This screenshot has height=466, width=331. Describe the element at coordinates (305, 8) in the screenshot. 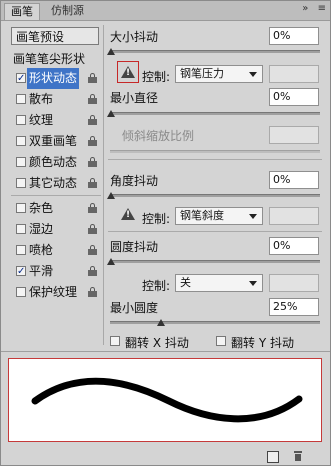

I see `collapse-icon: »` at that location.